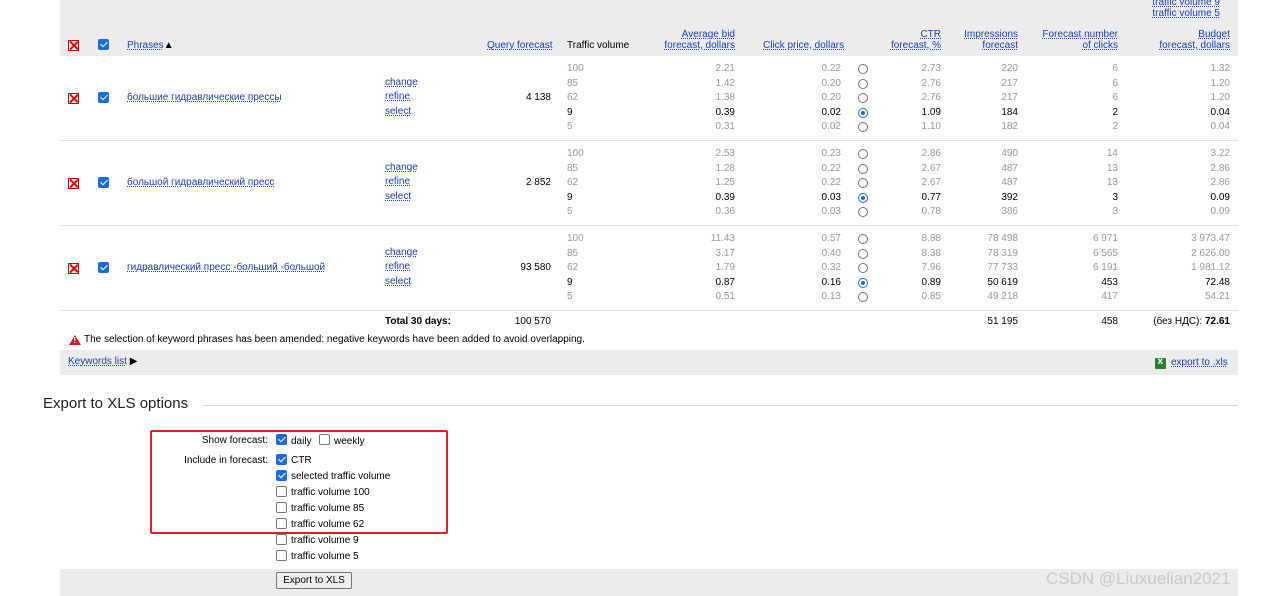  Describe the element at coordinates (575, 68) in the screenshot. I see `traffic-volume-value: 100` at that location.